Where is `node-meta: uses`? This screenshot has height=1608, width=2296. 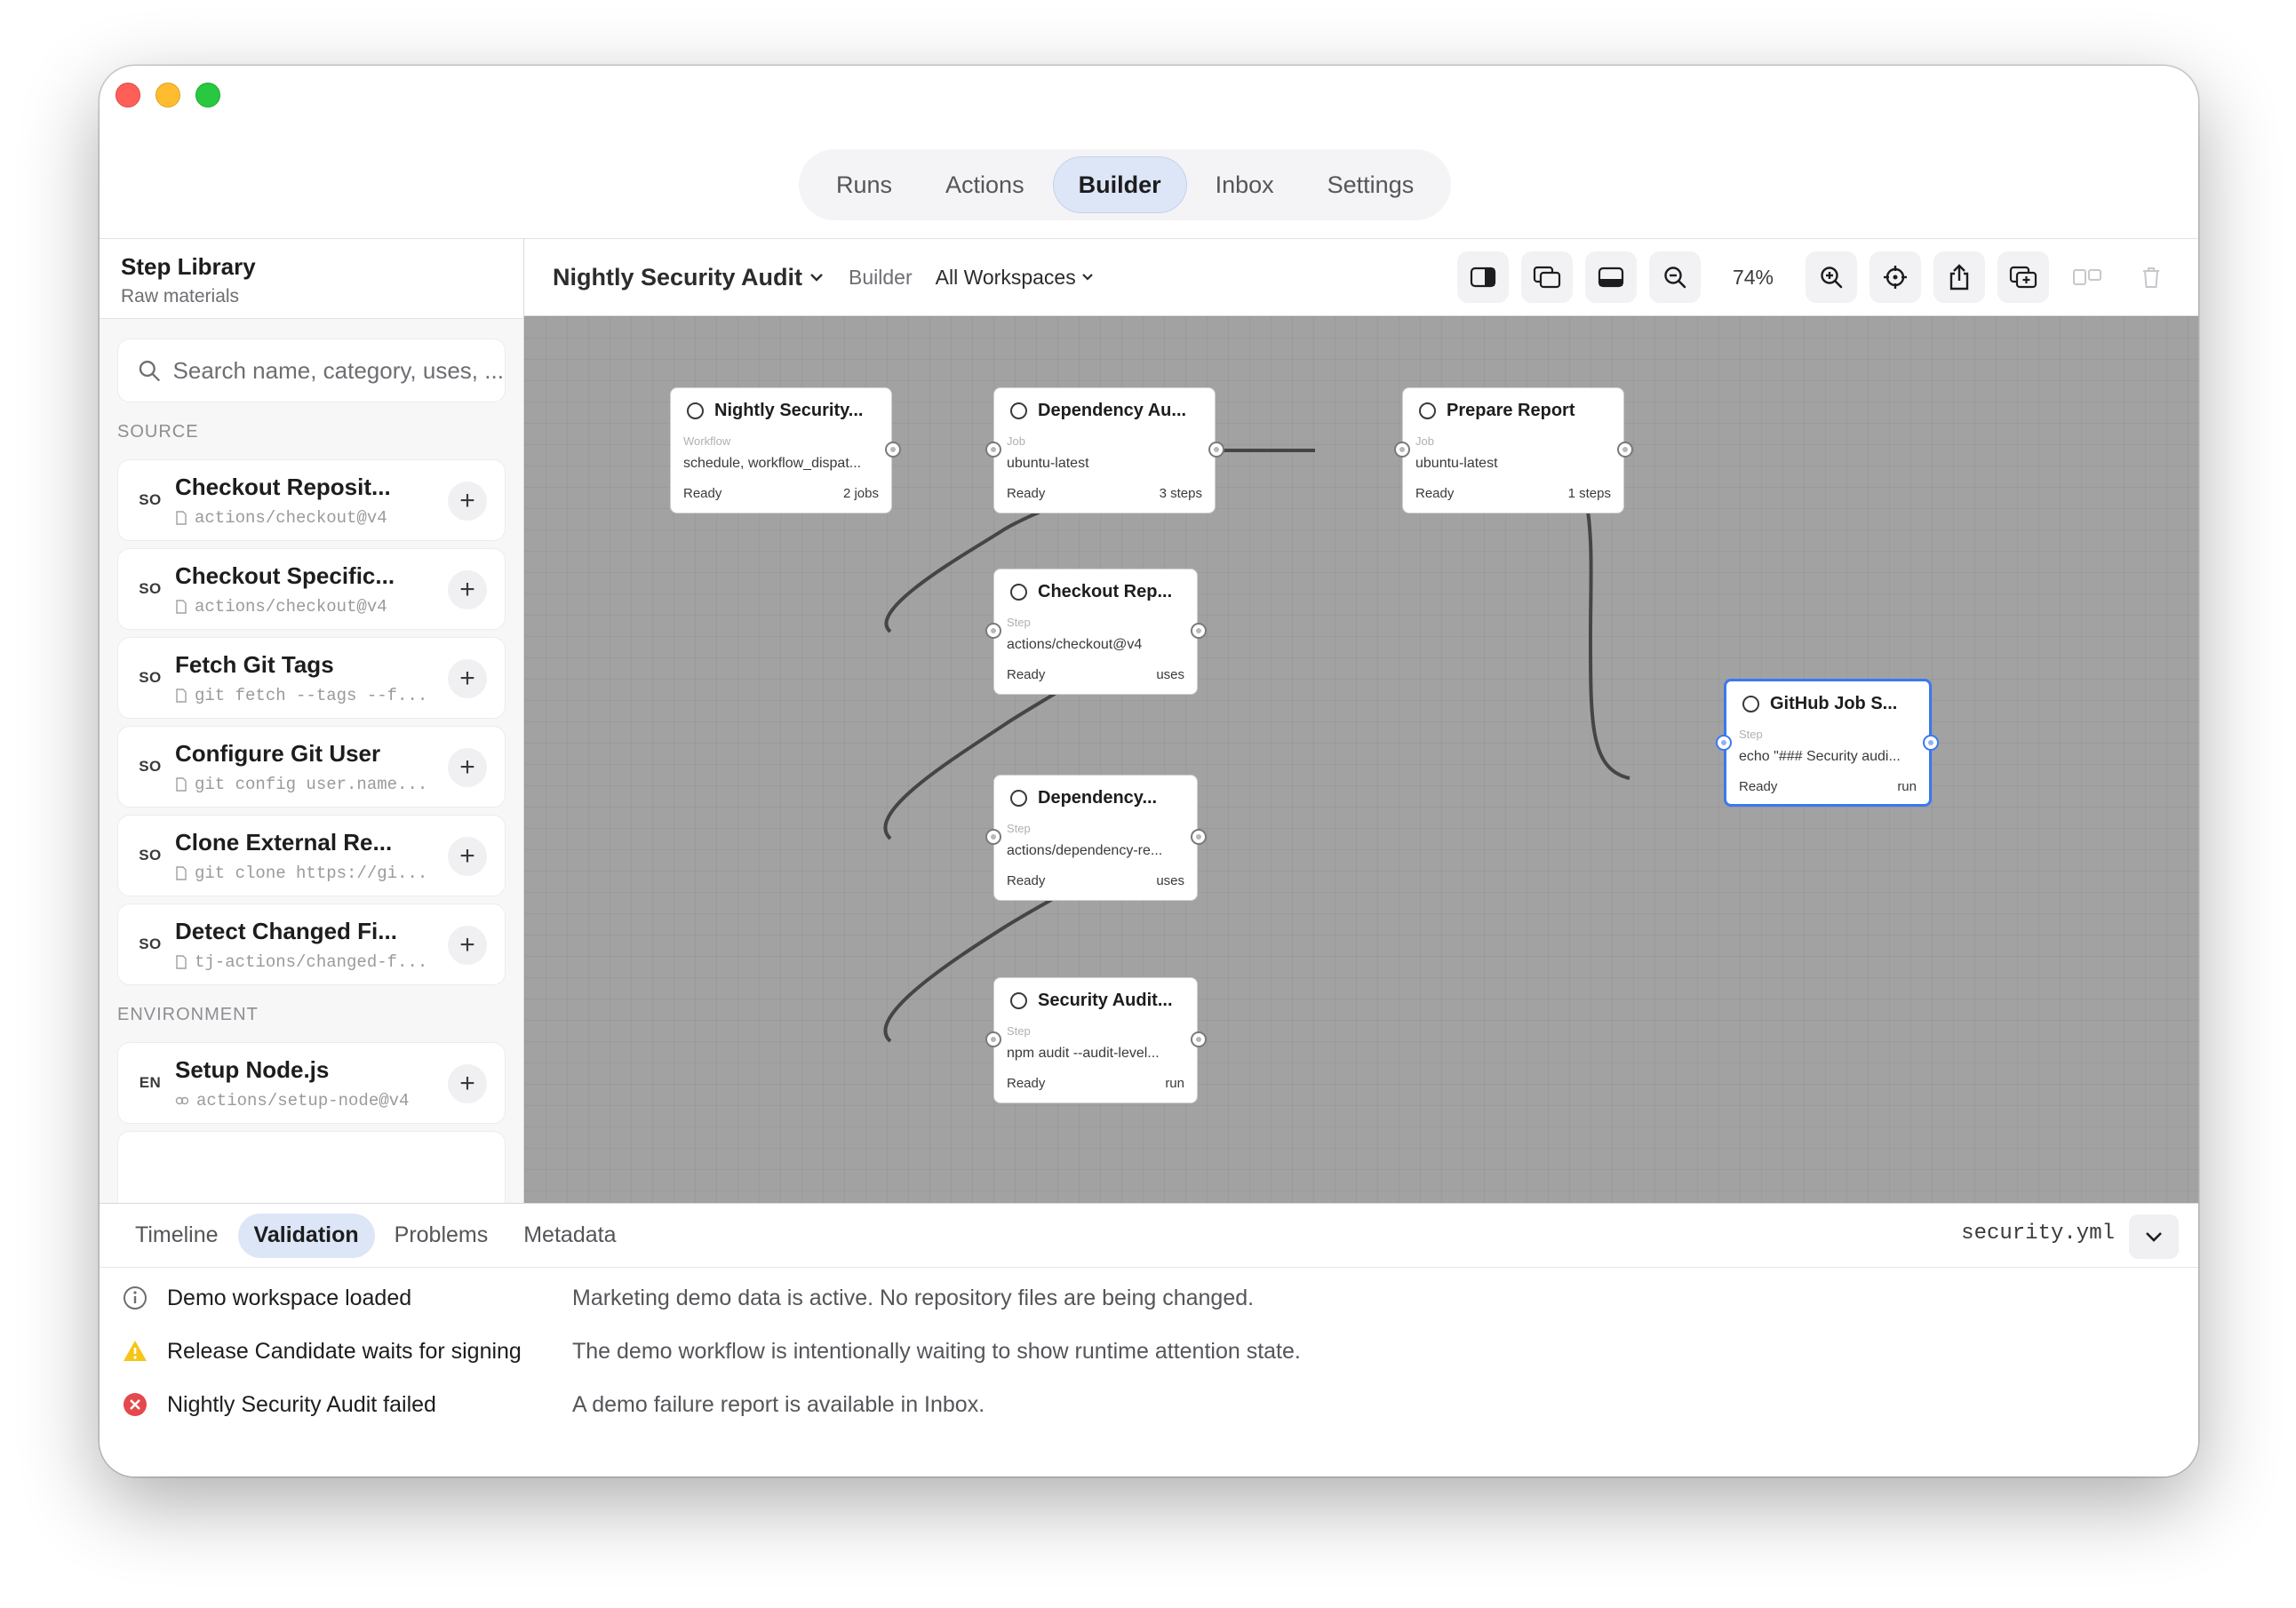 node-meta: uses is located at coordinates (1170, 675).